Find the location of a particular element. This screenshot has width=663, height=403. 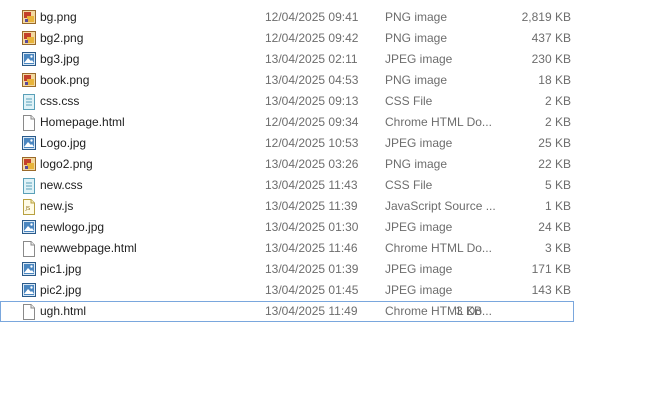

file-name-cell: bg2.png is located at coordinates (52, 38).